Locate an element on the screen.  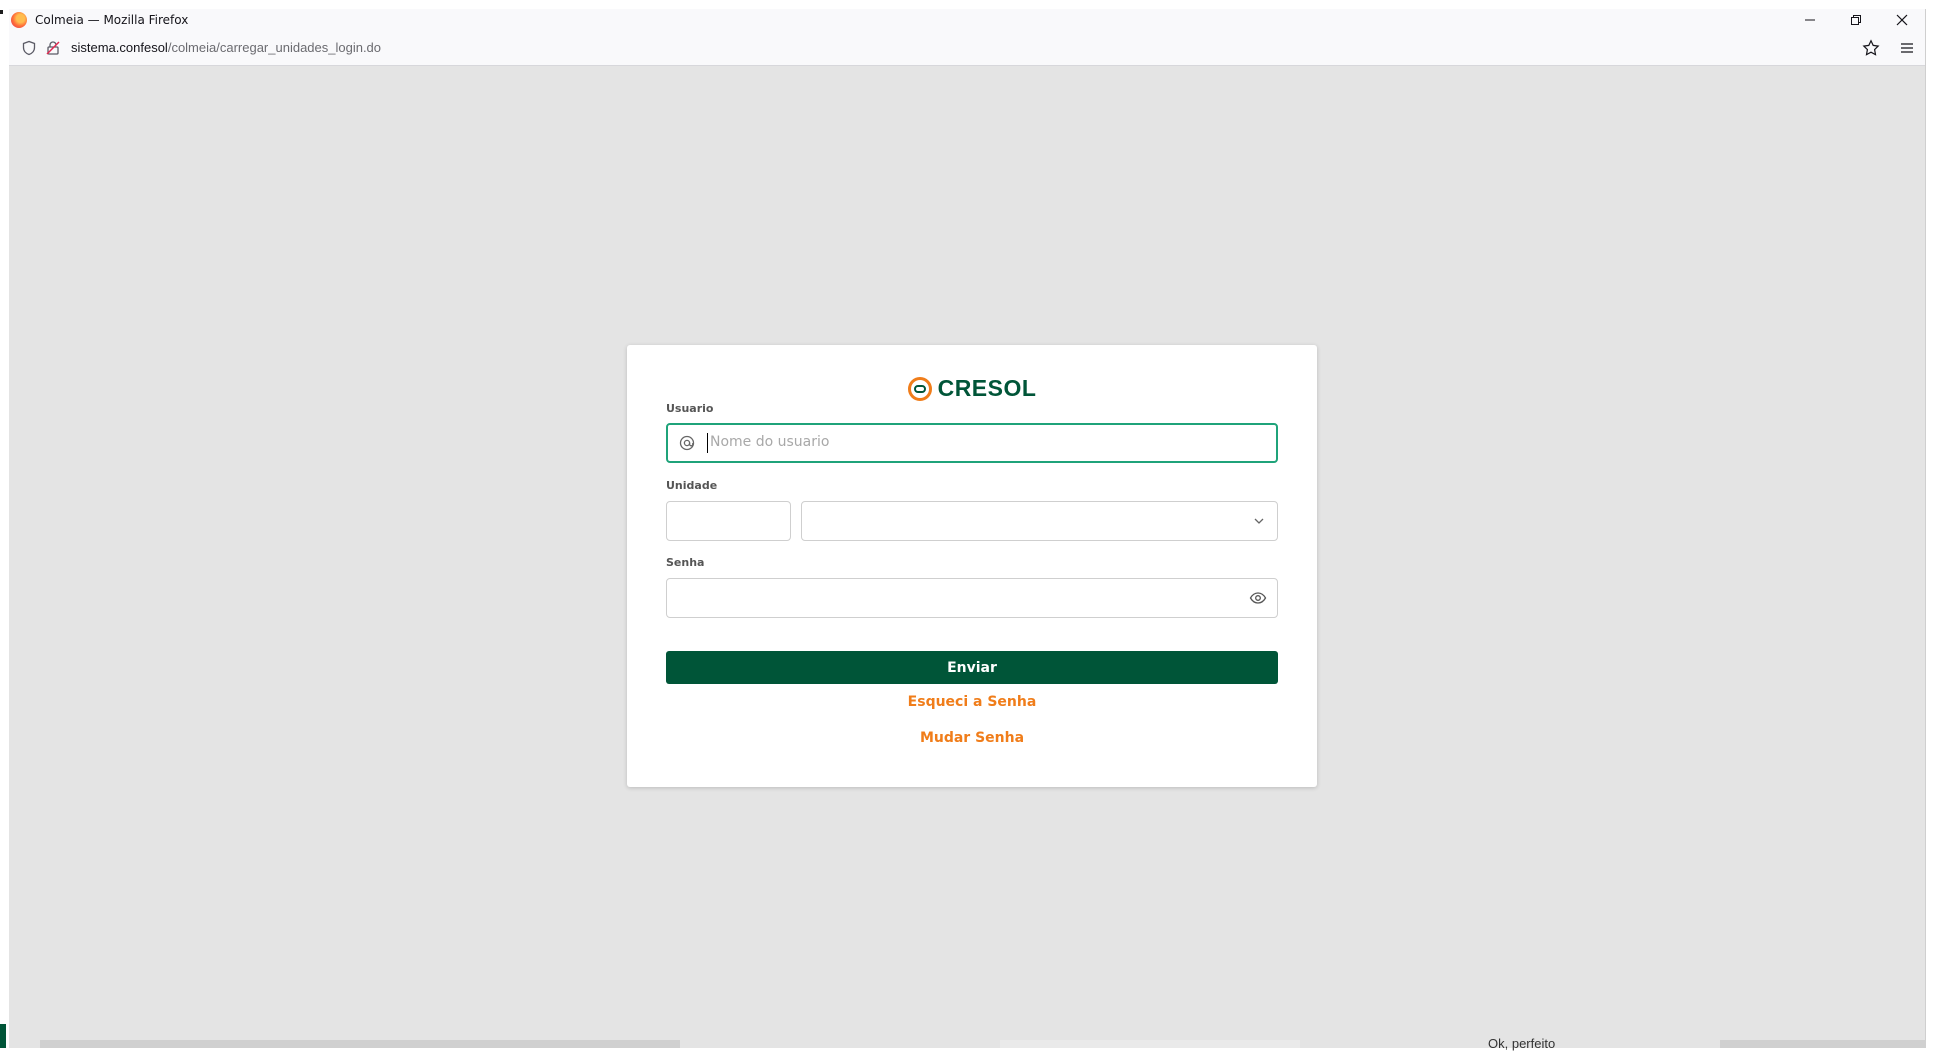
url-path: /colmeia/carregar_unidades_login.do is located at coordinates (274, 47).